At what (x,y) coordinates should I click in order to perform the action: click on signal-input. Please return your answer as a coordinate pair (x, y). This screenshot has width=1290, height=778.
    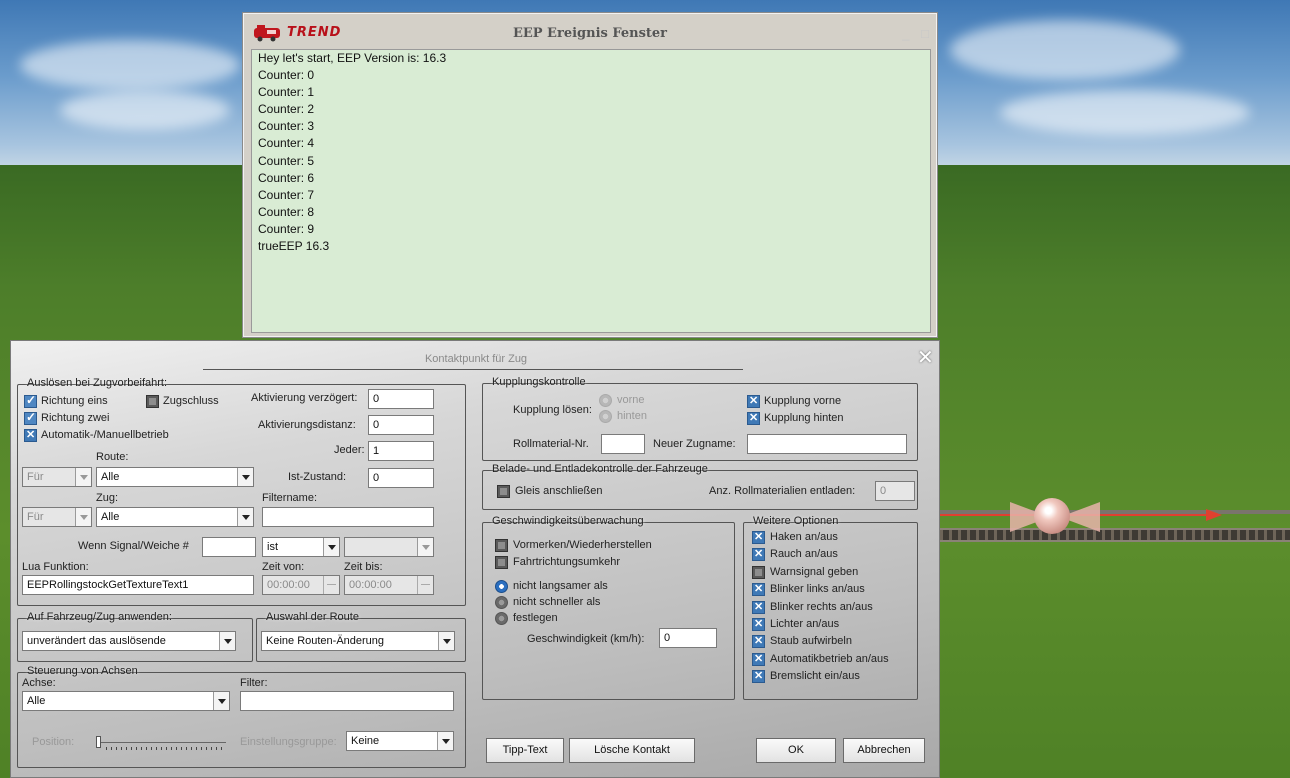
    Looking at the image, I should click on (229, 547).